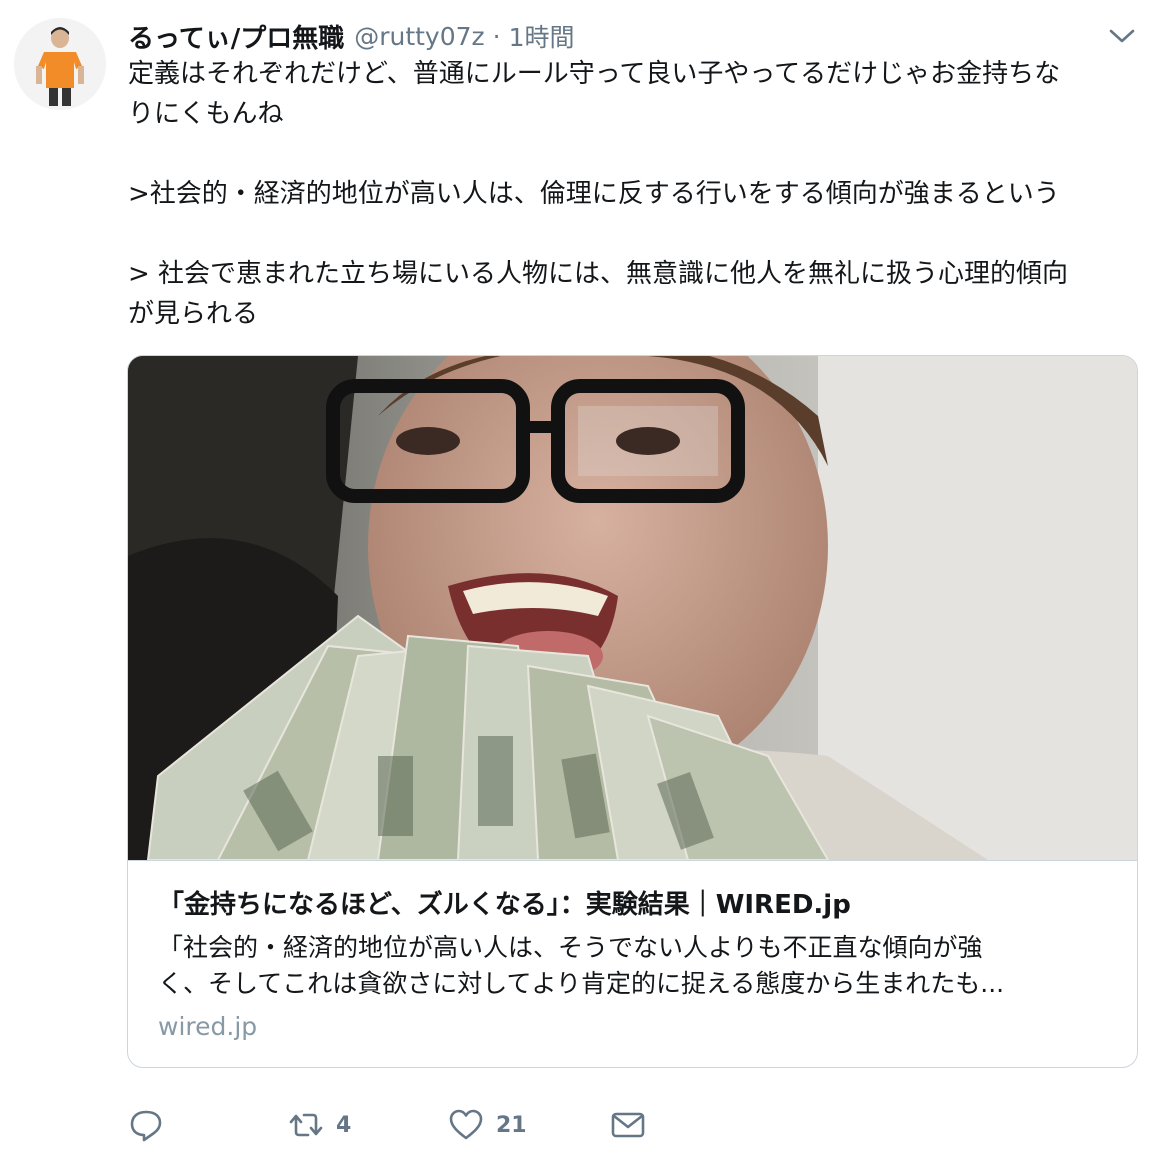 This screenshot has width=1168, height=1162. Describe the element at coordinates (208, 1026) in the screenshot. I see `card-domain: wired.jp` at that location.